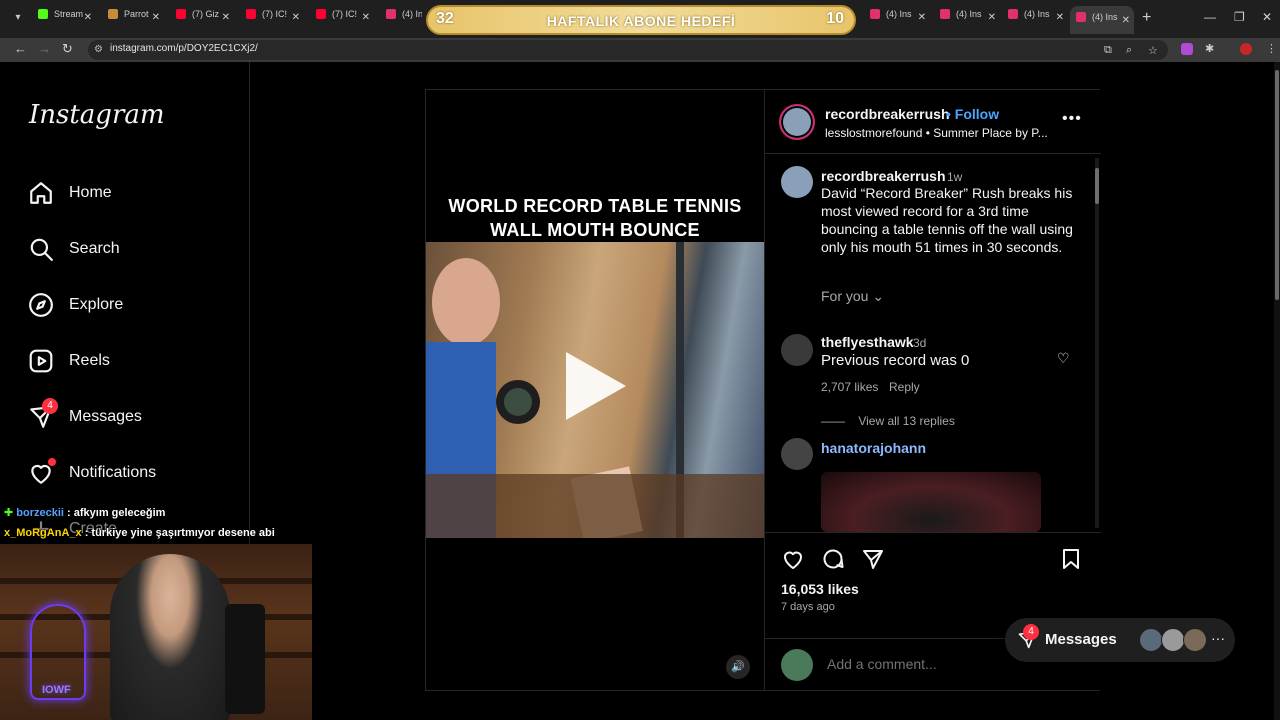 This screenshot has width=1280, height=720. I want to click on browser-tab: (4) Ins, so click(404, 19).